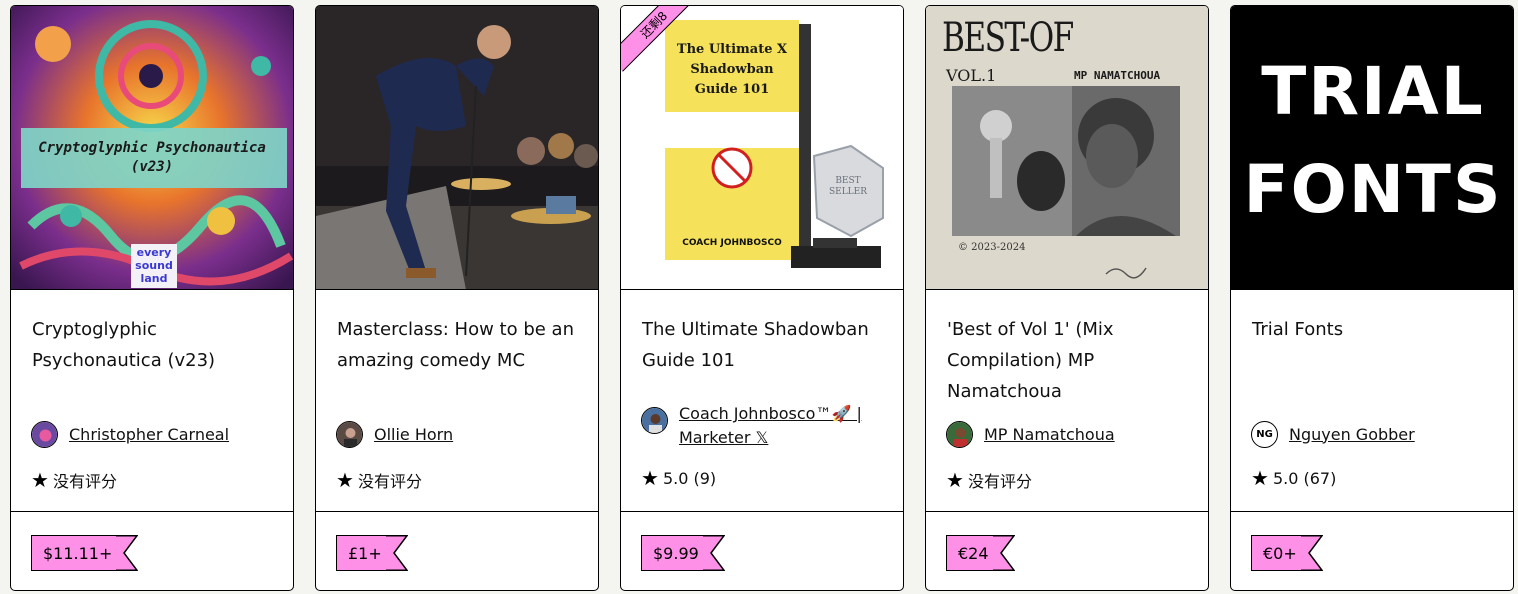  What do you see at coordinates (152, 550) in the screenshot?
I see `card-footer: $11.11+` at bounding box center [152, 550].